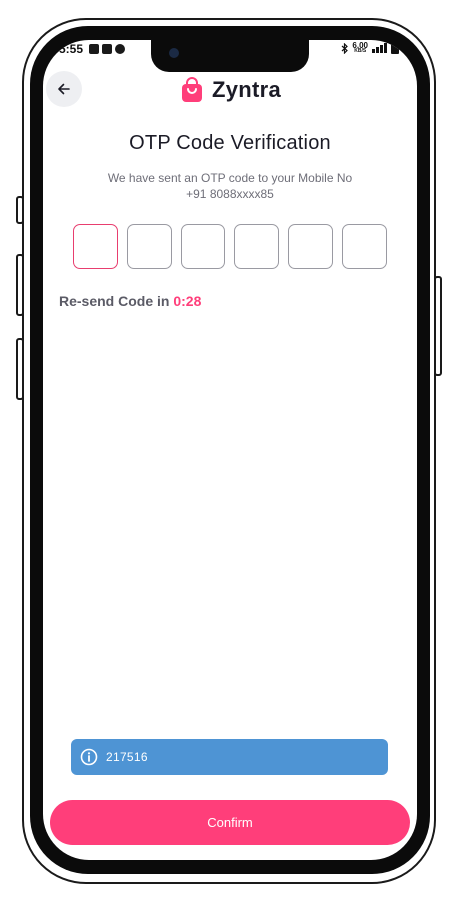 This screenshot has height=900, width=460. What do you see at coordinates (71, 49) in the screenshot?
I see `status-time: 5:55` at bounding box center [71, 49].